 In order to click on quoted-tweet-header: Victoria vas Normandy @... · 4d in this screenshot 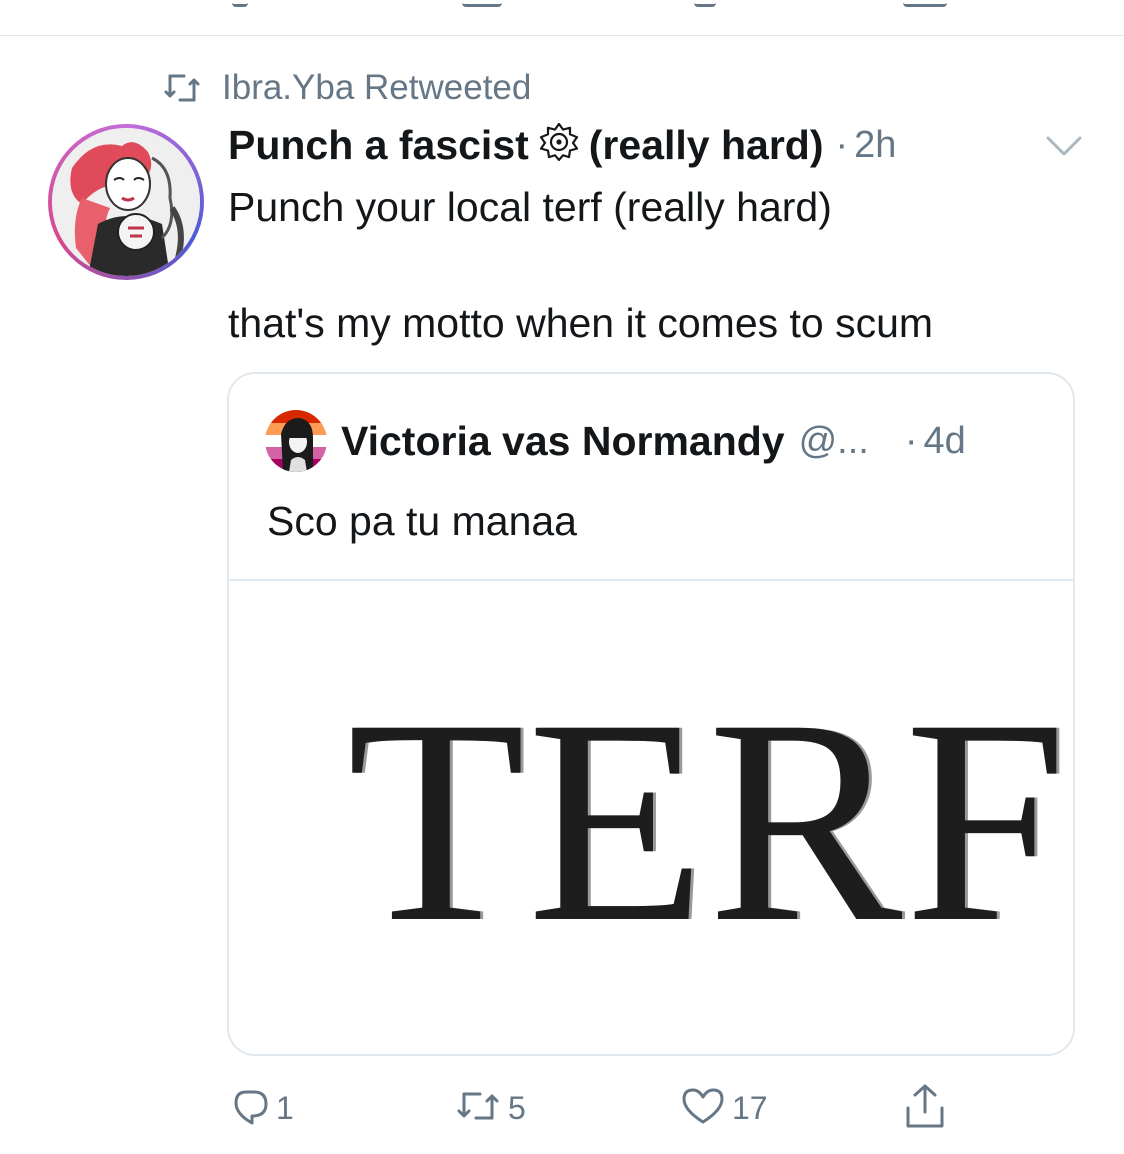, I will do `click(615, 441)`.